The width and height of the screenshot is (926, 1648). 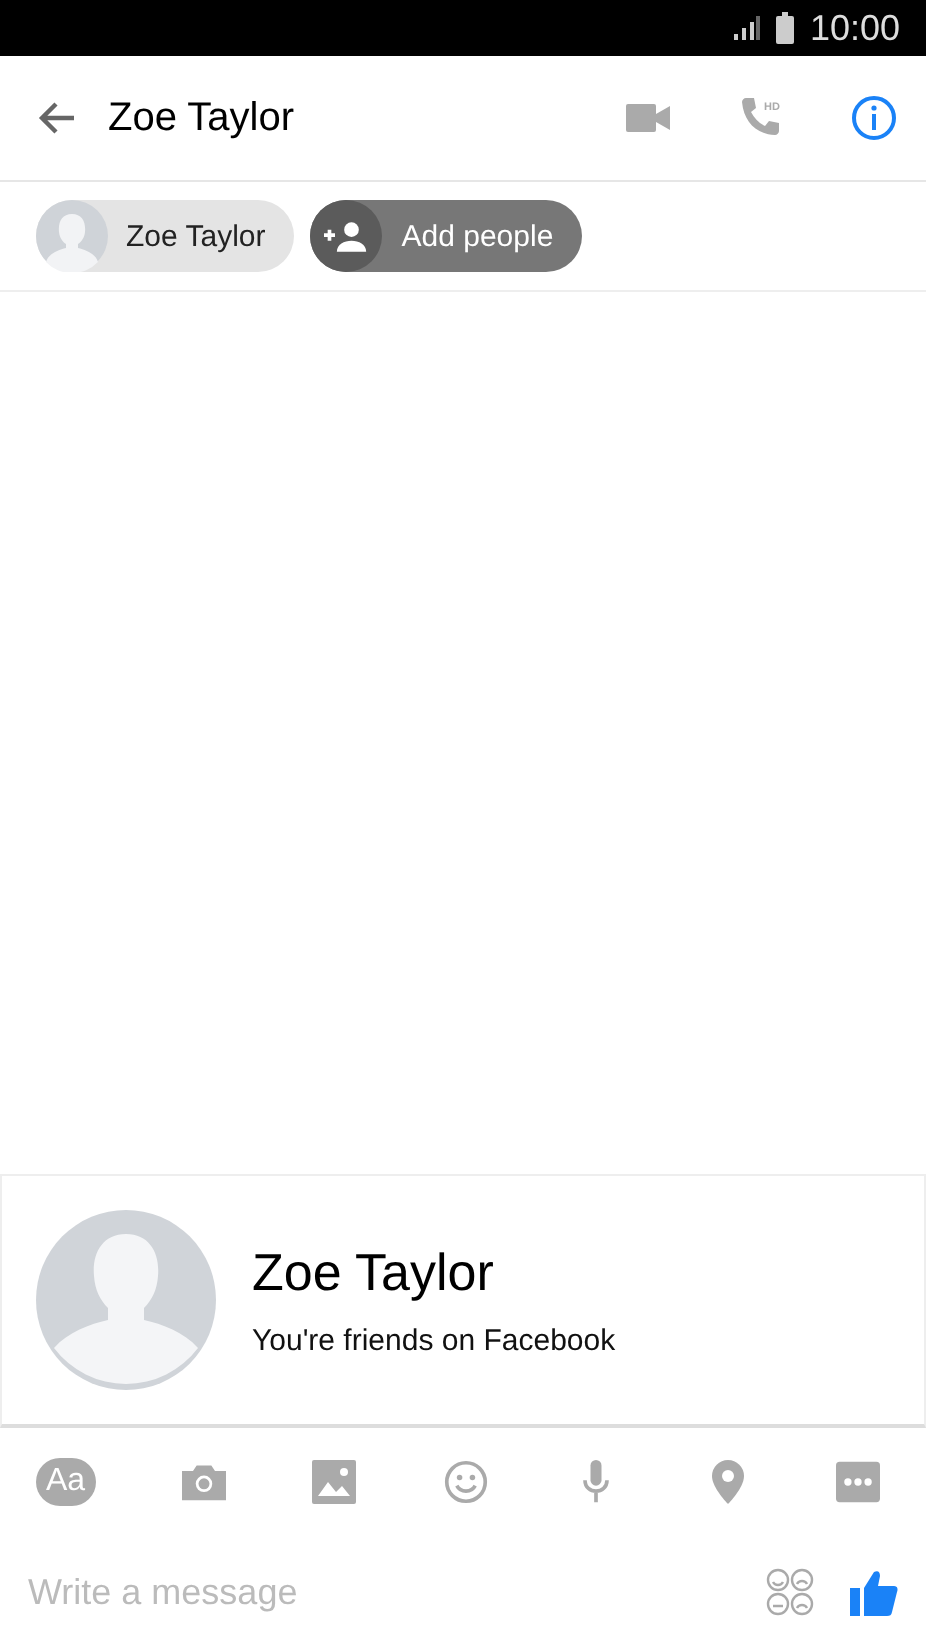 What do you see at coordinates (56, 118) in the screenshot?
I see `back-arrow-icon` at bounding box center [56, 118].